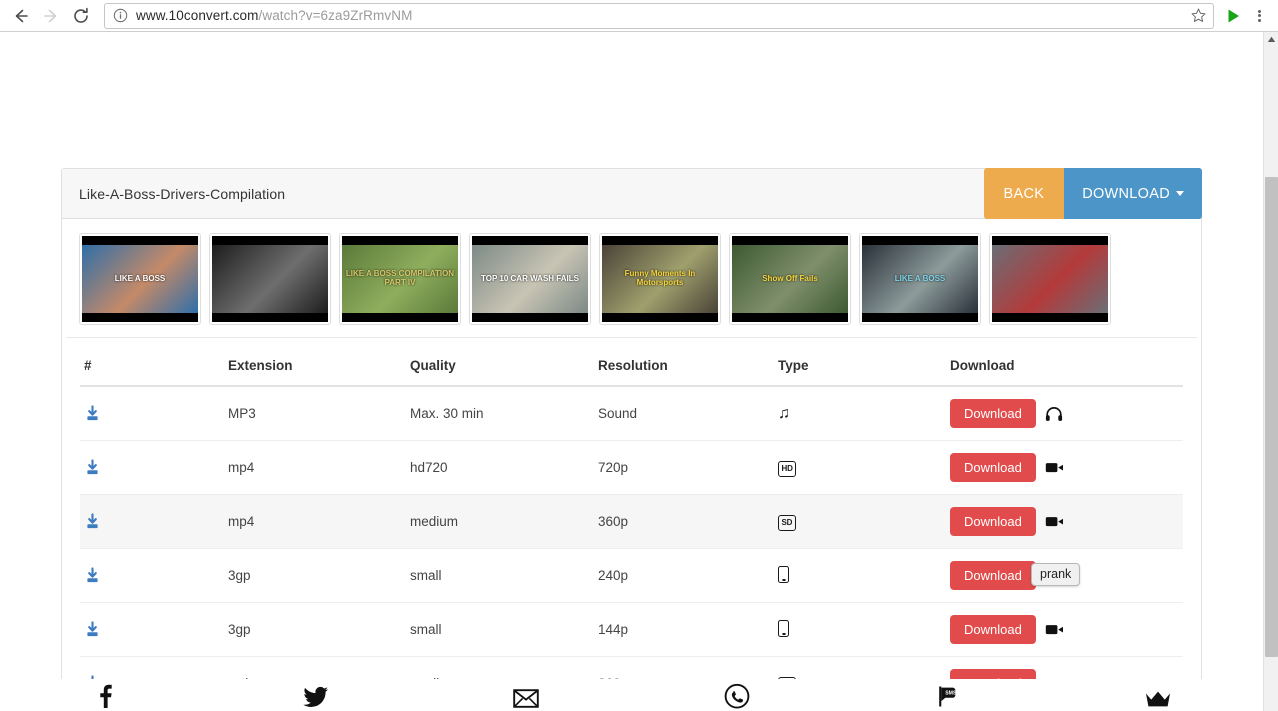 This screenshot has width=1278, height=711. I want to click on row-resolution: 720p, so click(688, 467).